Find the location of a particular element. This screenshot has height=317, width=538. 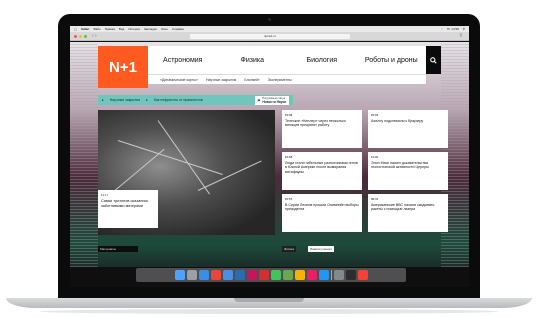

maximize-window-icon is located at coordinates (85, 36).